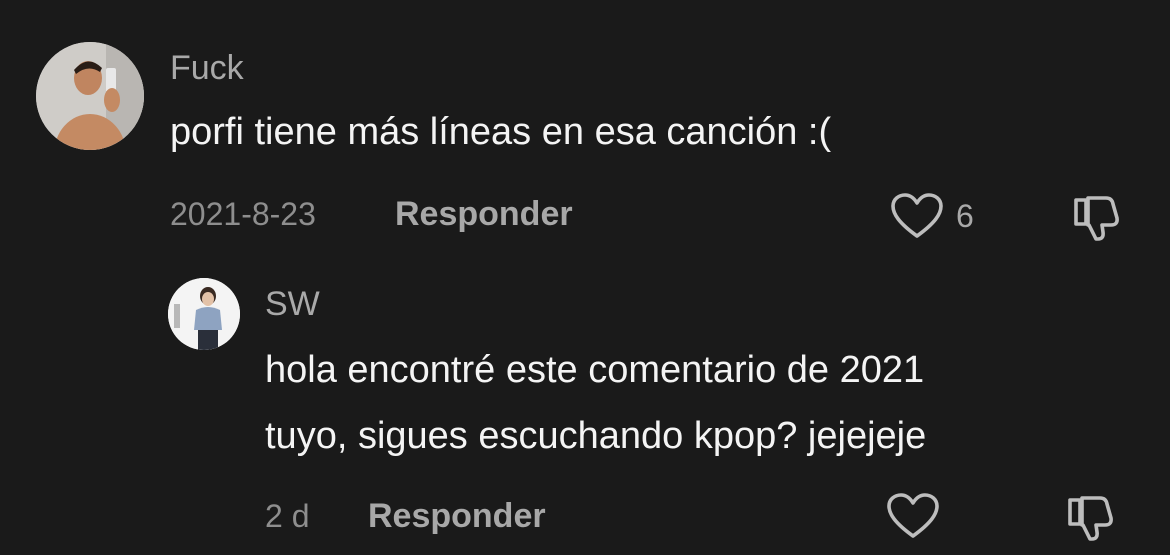  I want to click on like-count: 6, so click(965, 216).